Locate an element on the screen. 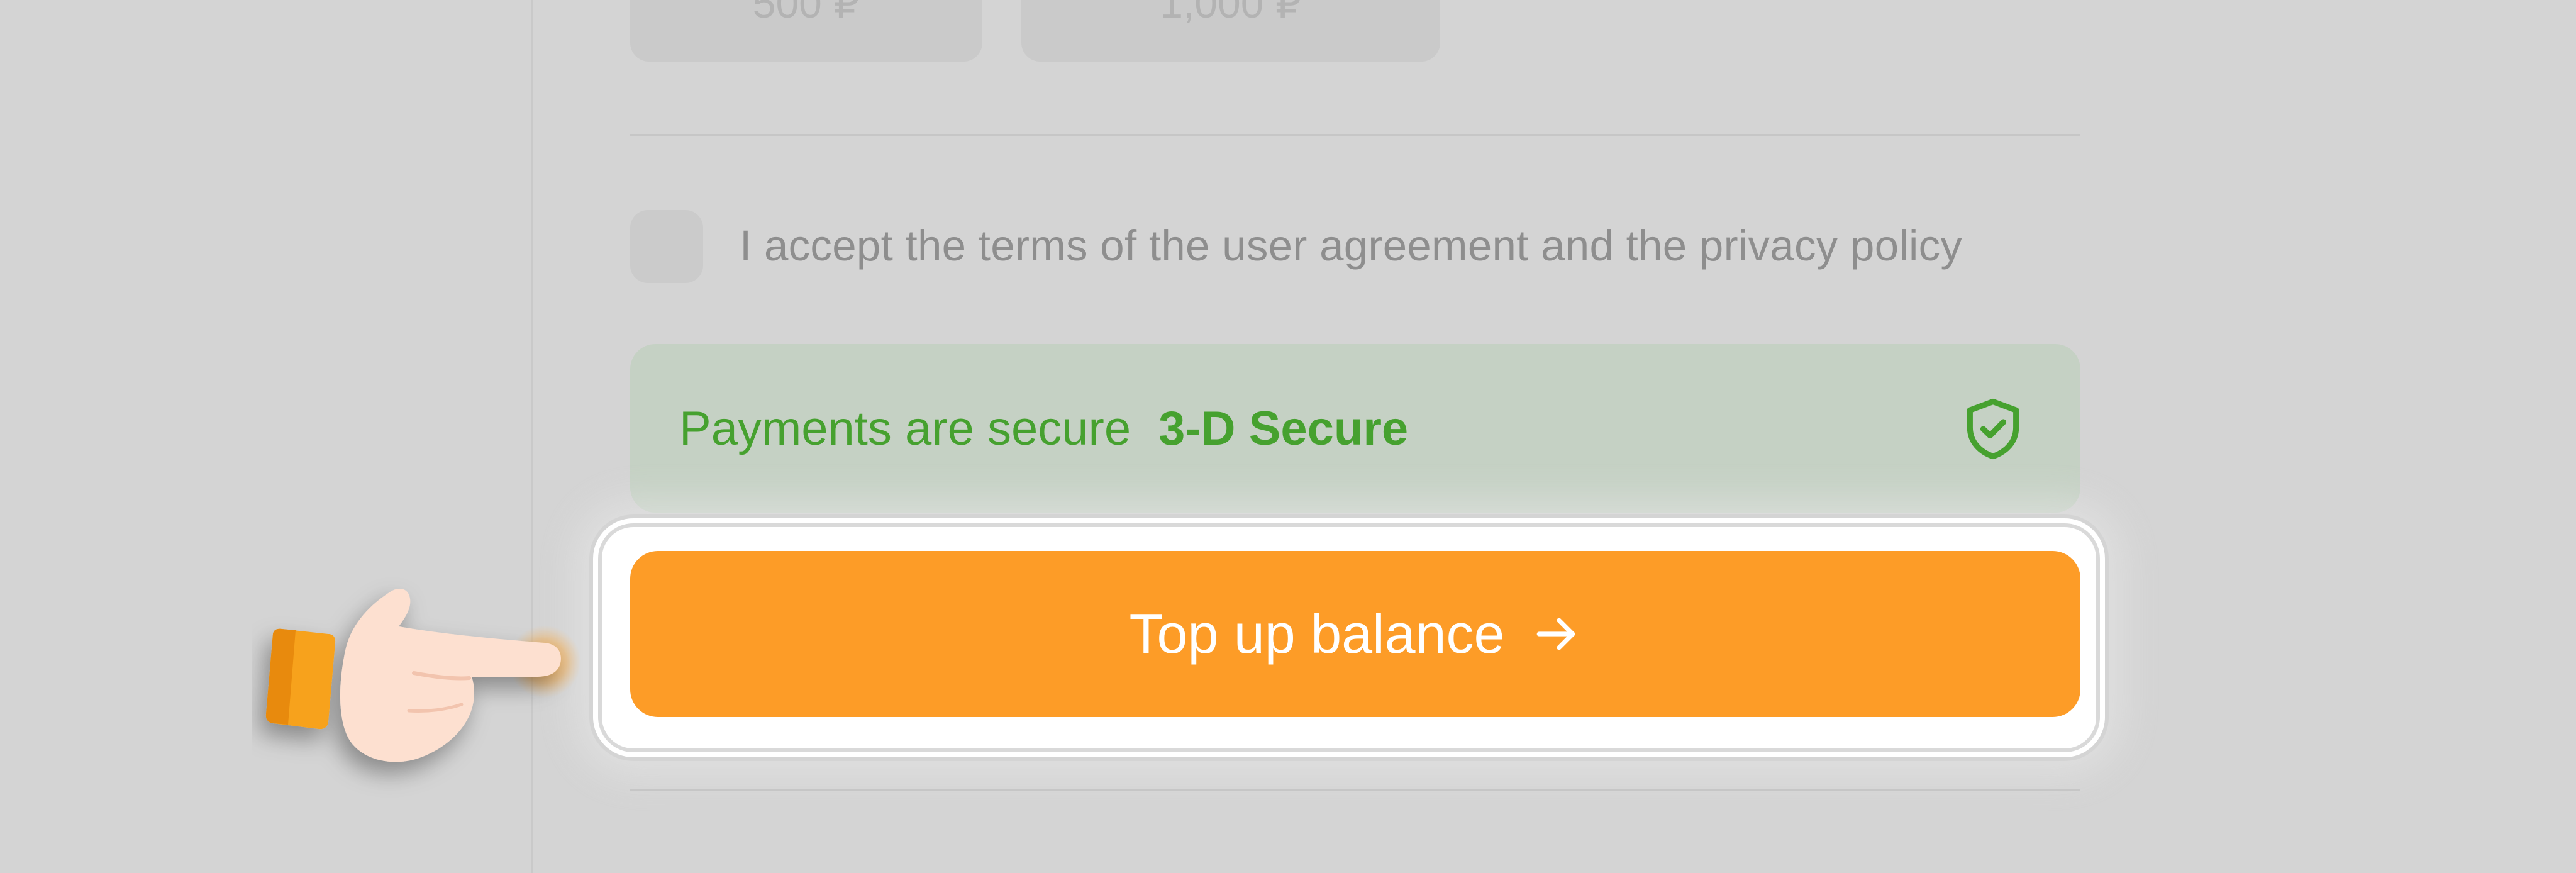 The width and height of the screenshot is (2576, 873). pointing-hand-icon is located at coordinates (423, 675).